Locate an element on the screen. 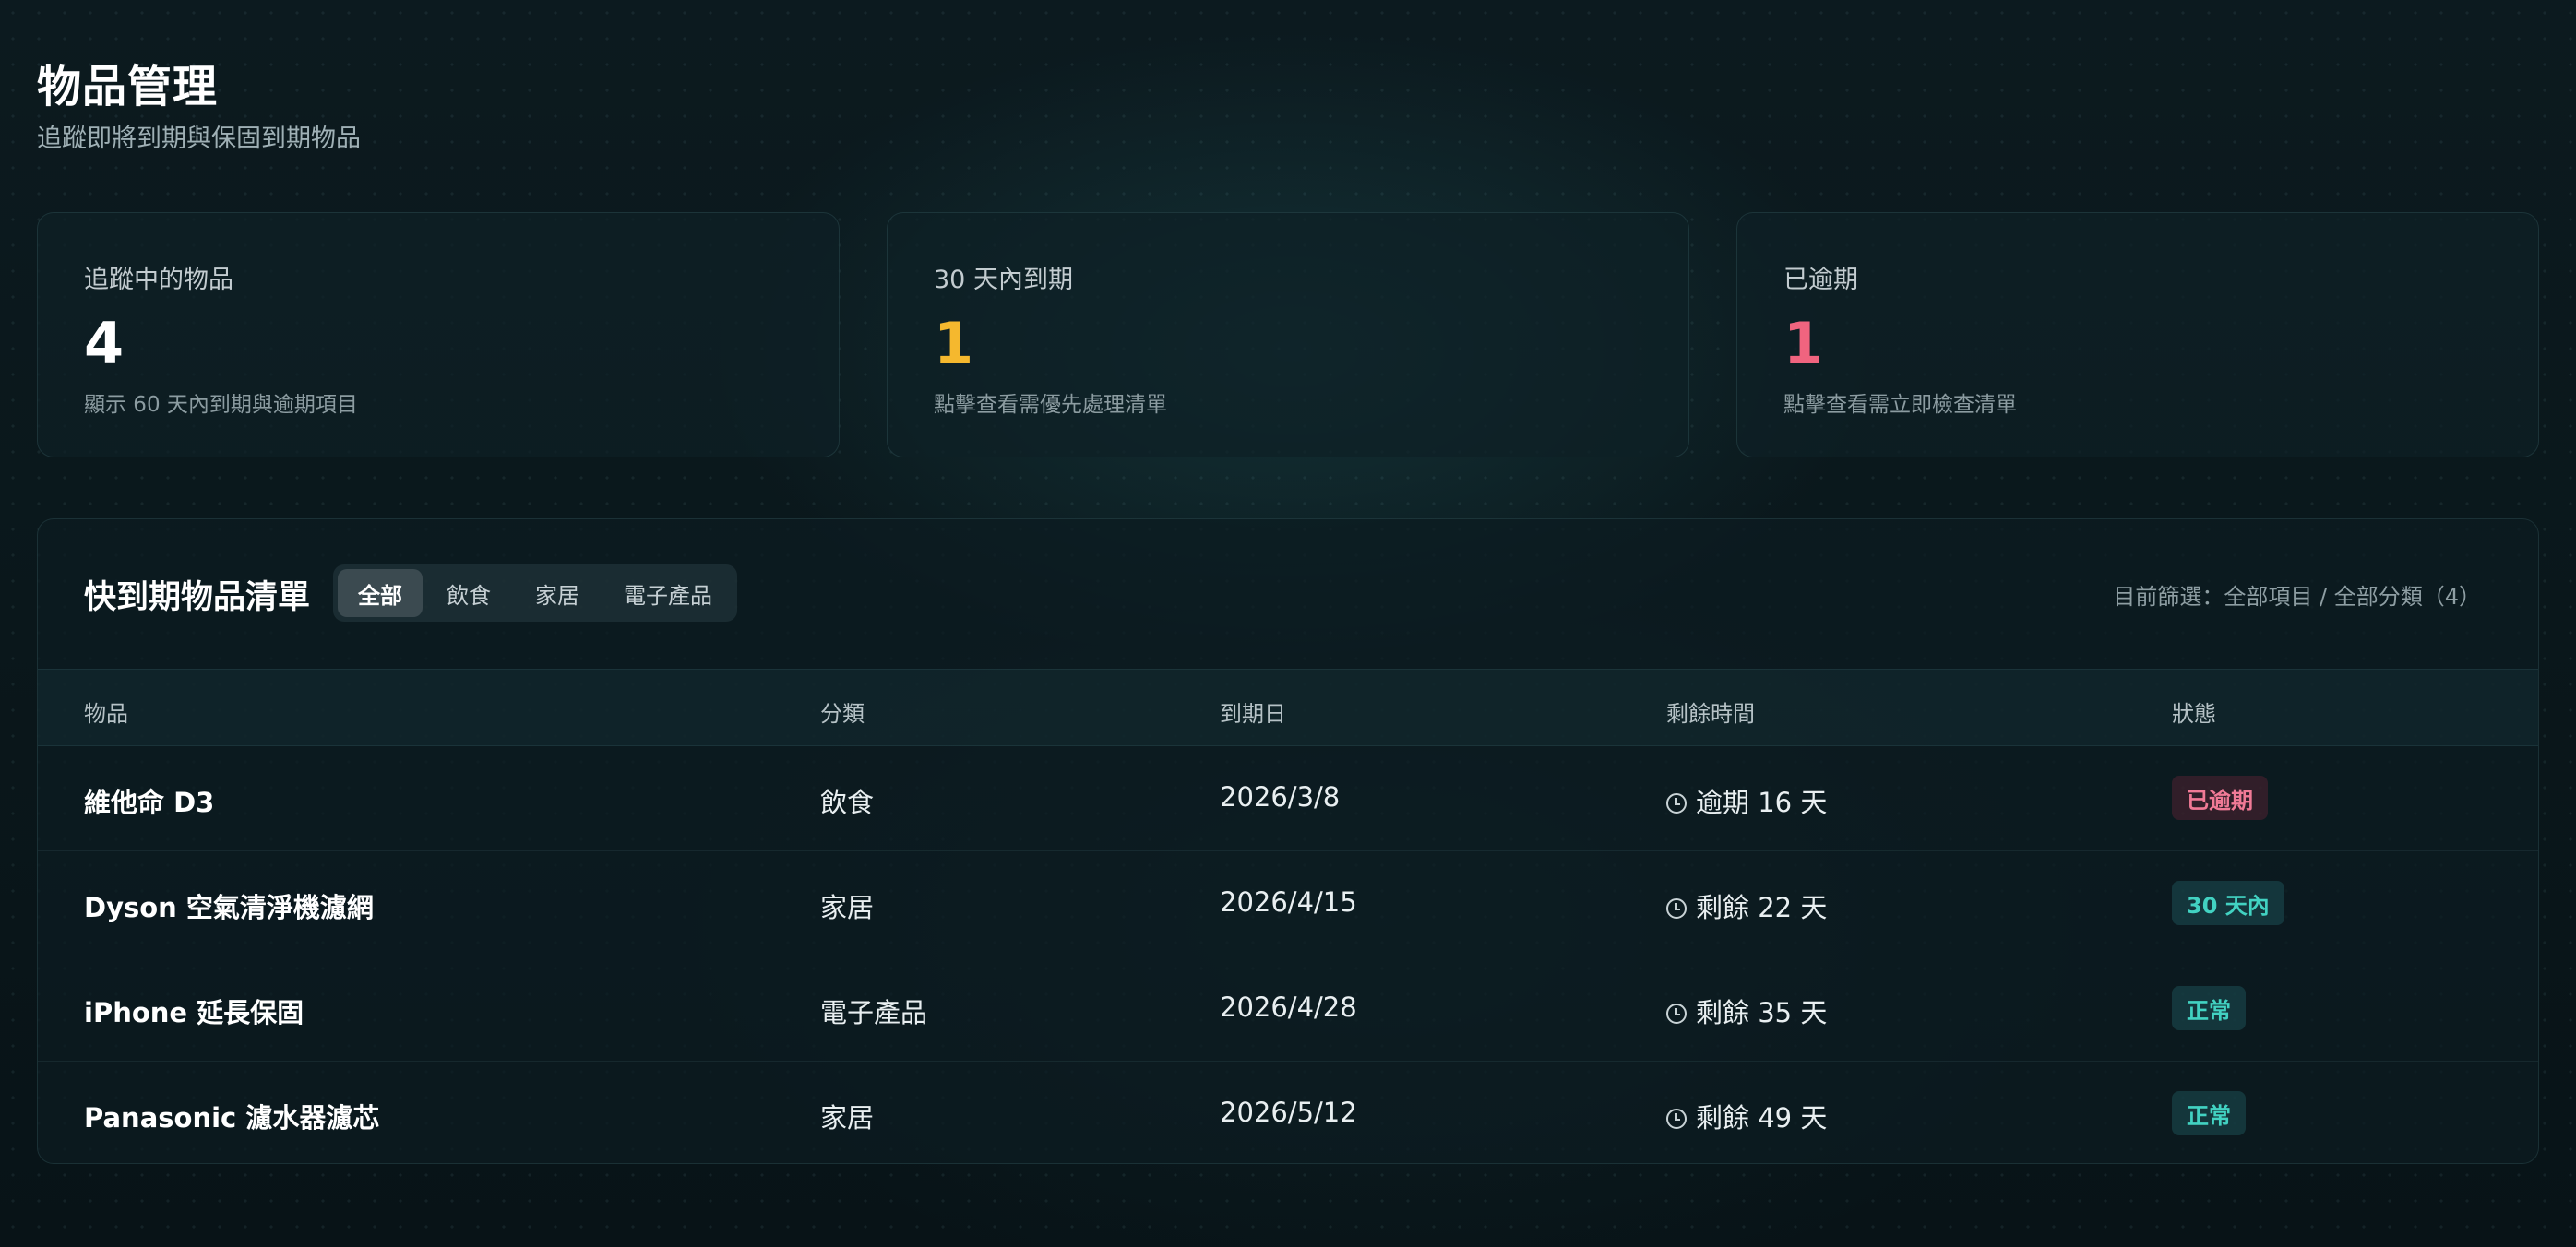 This screenshot has height=1247, width=2576. item-name: Panasonic 濾水器濾芯 is located at coordinates (232, 1118).